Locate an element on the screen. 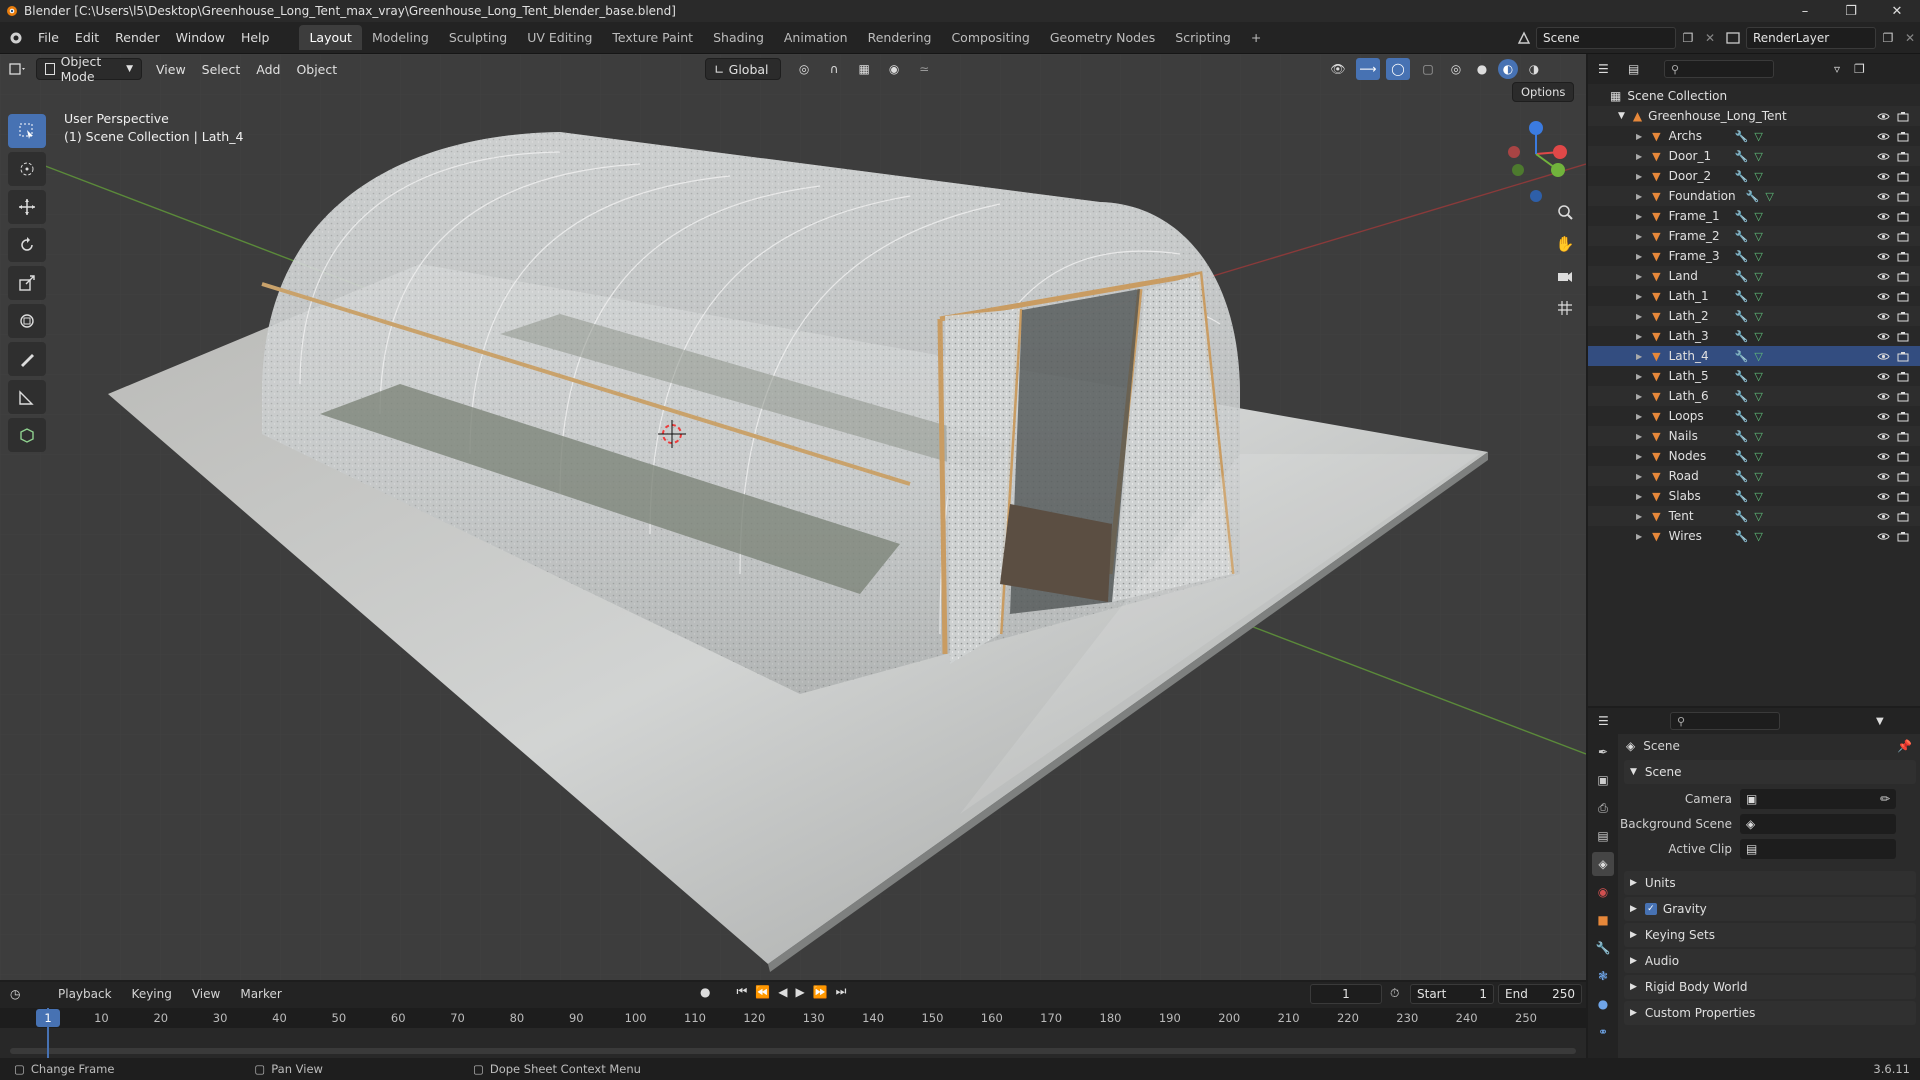 The height and width of the screenshot is (1080, 1920). annotate-tool-icon is located at coordinates (27, 359).